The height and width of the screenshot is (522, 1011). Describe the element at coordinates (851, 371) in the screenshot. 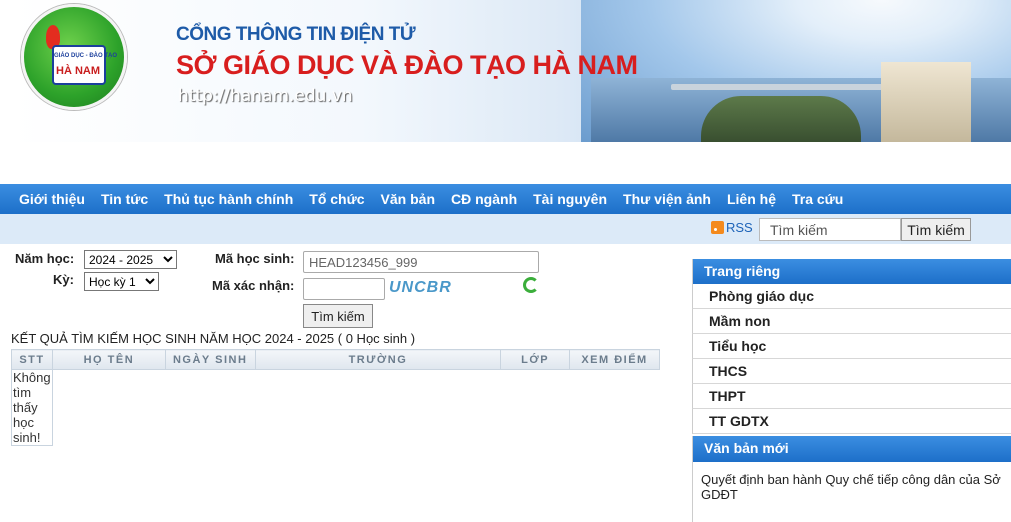

I see `sidebar-item-thcs: THCS` at that location.